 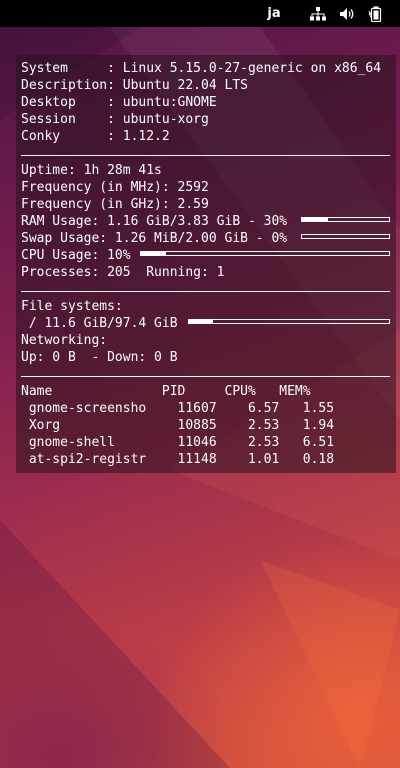 I want to click on conky-version-line: Conky : 1.12.2, so click(x=95, y=136).